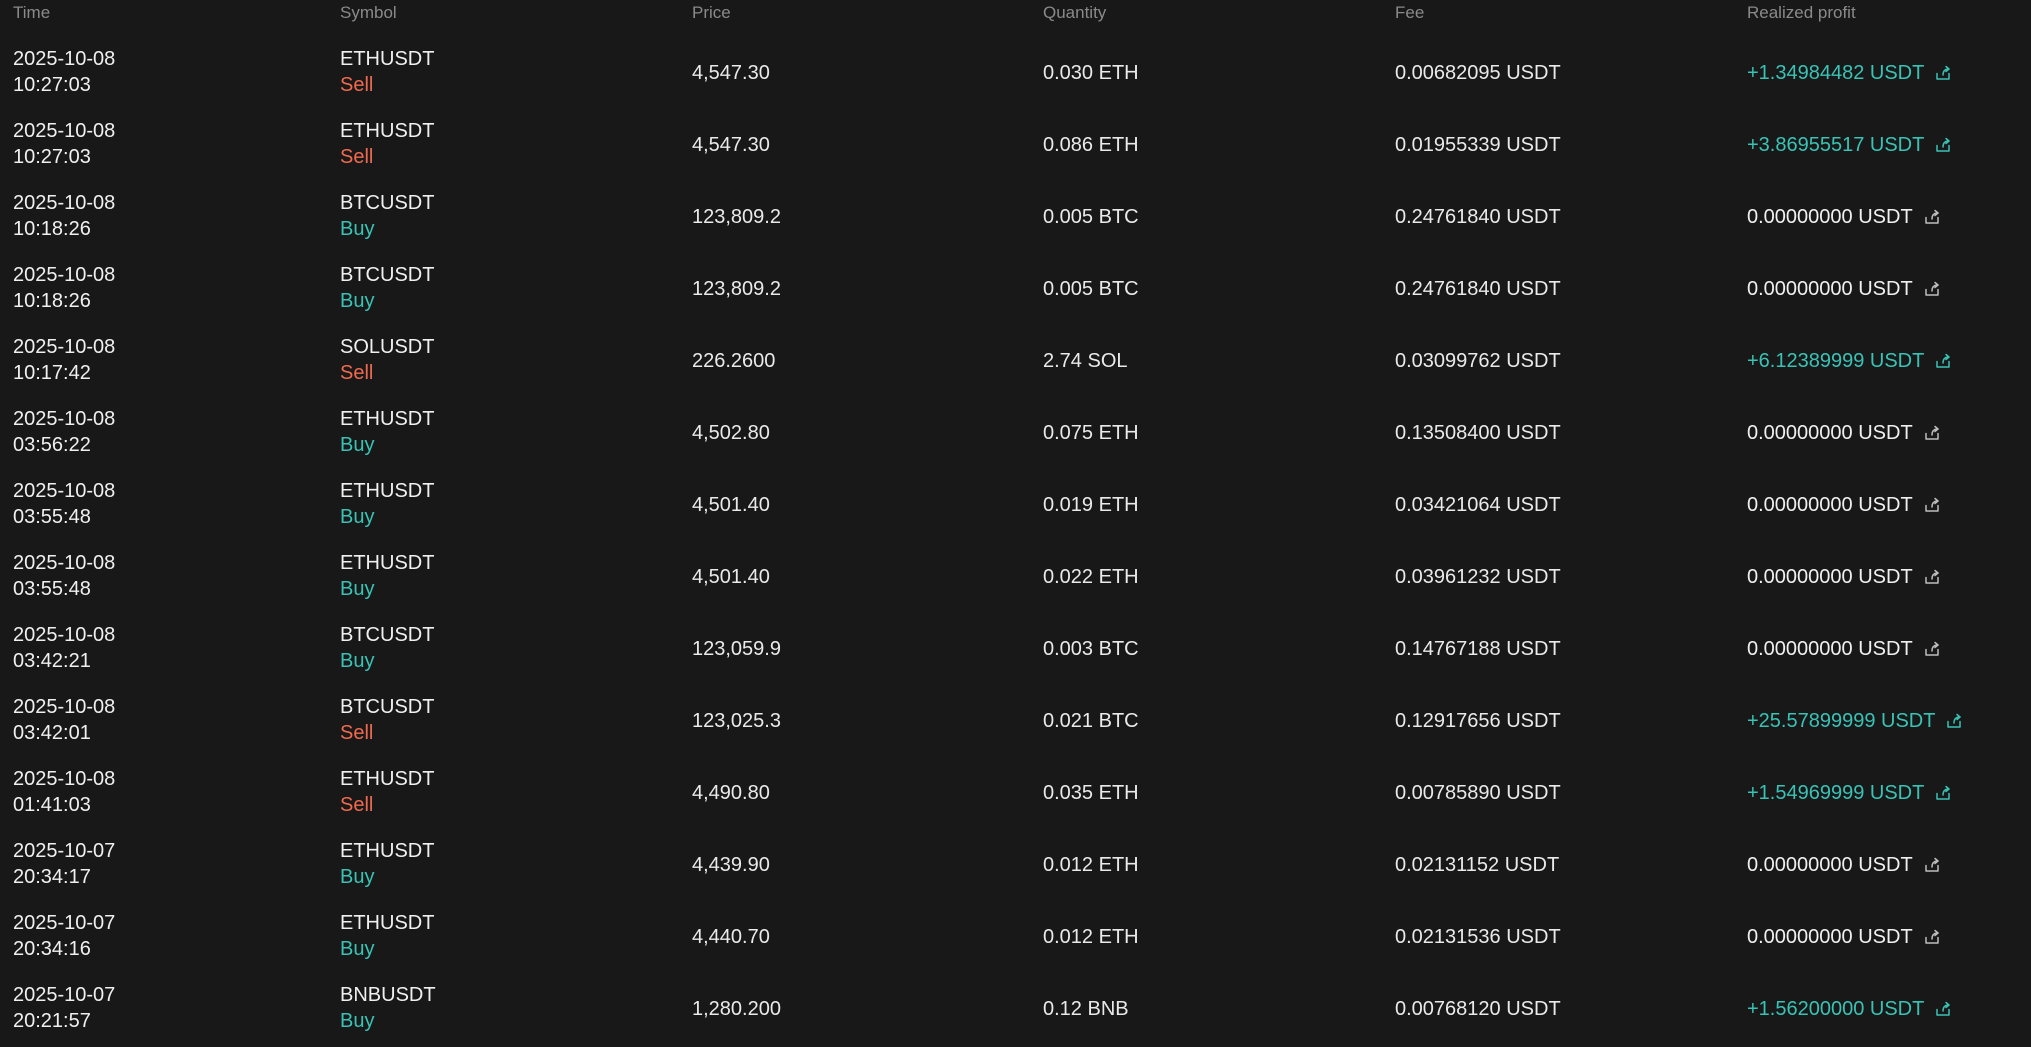  What do you see at coordinates (64, 936) in the screenshot?
I see `time-cell: 2025-10-07 20:34:16` at bounding box center [64, 936].